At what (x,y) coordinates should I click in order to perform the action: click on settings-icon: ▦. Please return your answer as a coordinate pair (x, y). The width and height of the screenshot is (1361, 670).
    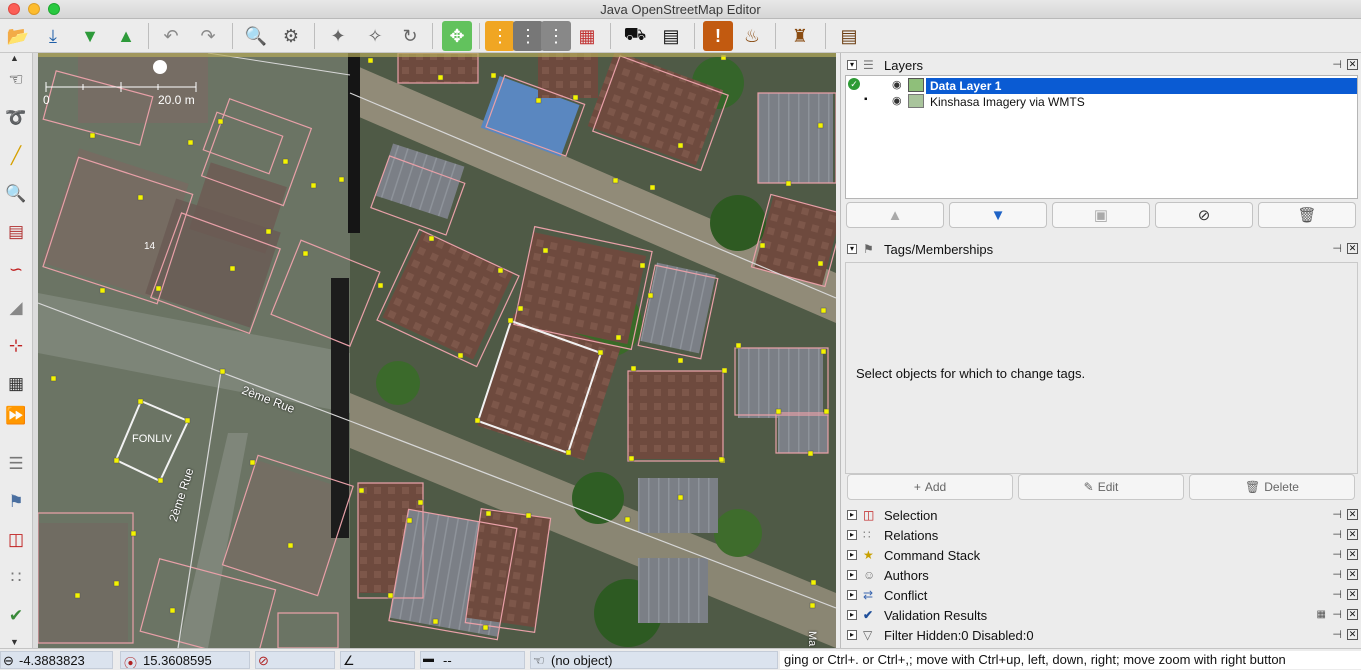
    Looking at the image, I should click on (1321, 614).